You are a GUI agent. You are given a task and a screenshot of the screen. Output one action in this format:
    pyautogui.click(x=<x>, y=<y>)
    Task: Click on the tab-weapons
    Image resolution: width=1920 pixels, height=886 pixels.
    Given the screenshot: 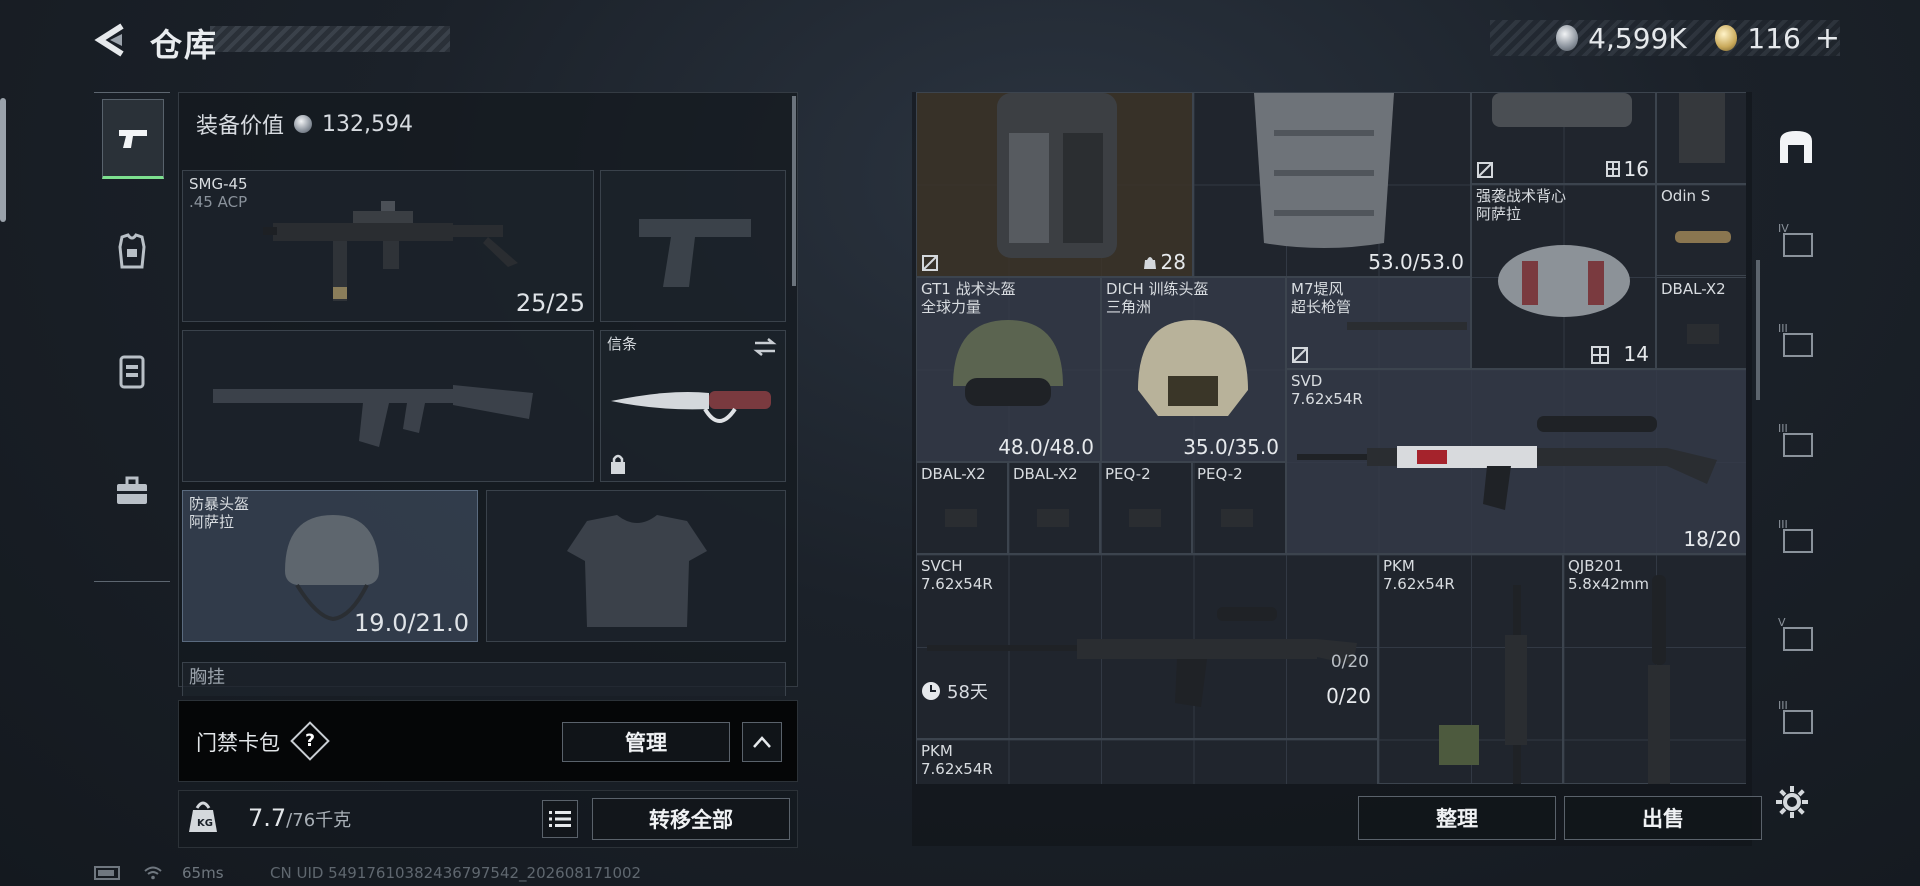 What is the action you would take?
    pyautogui.click(x=133, y=139)
    